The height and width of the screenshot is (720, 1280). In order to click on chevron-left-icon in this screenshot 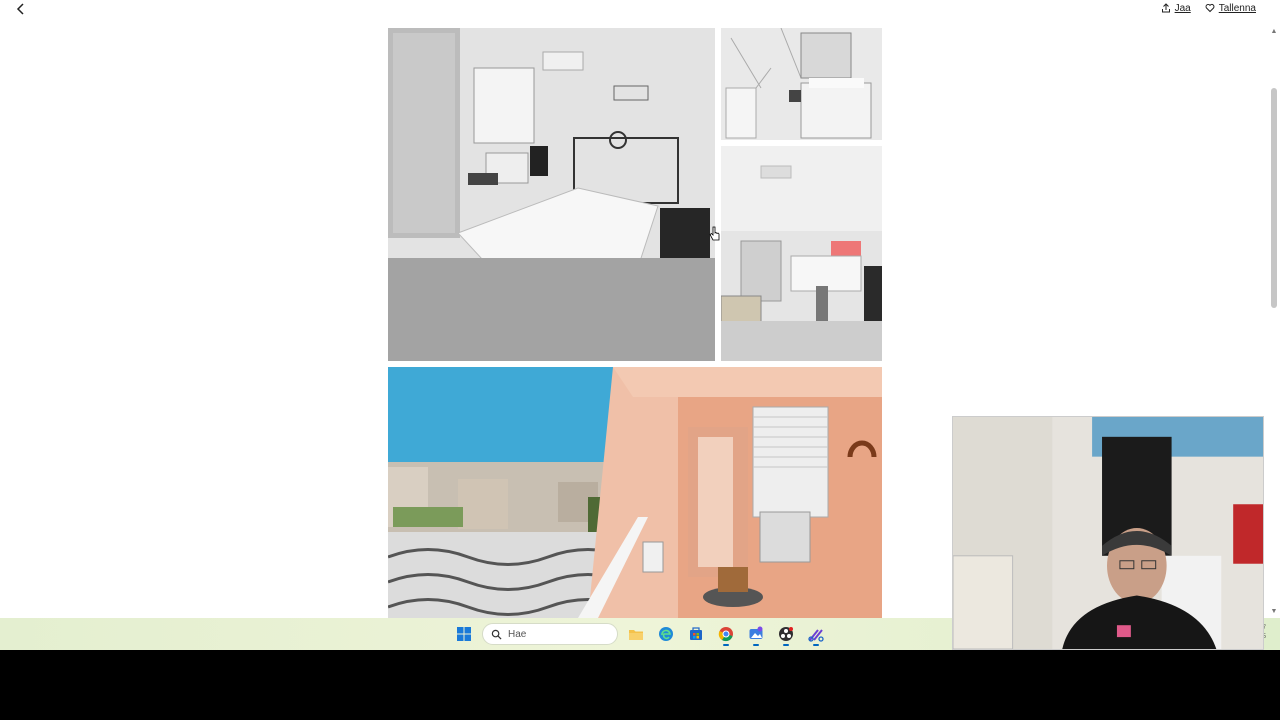, I will do `click(20, 9)`.